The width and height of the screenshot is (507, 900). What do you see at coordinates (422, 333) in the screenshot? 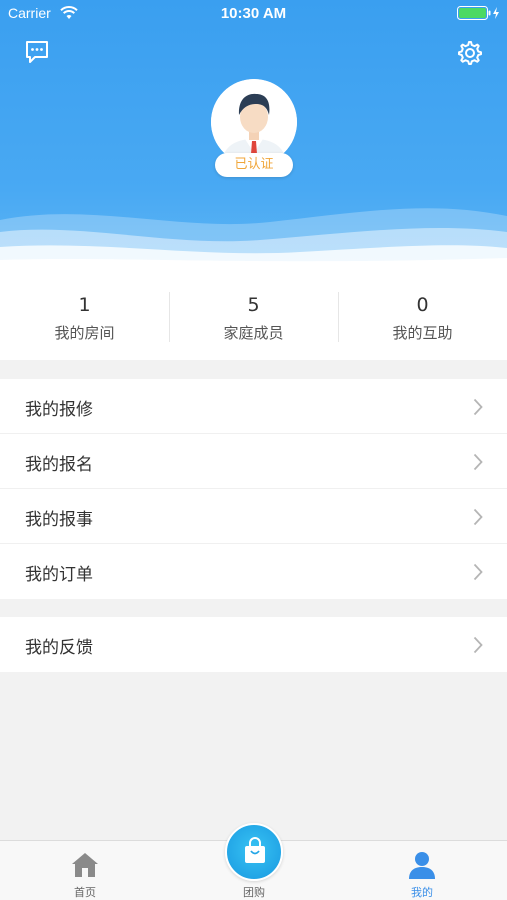
I see `stat-label: 我的互助` at bounding box center [422, 333].